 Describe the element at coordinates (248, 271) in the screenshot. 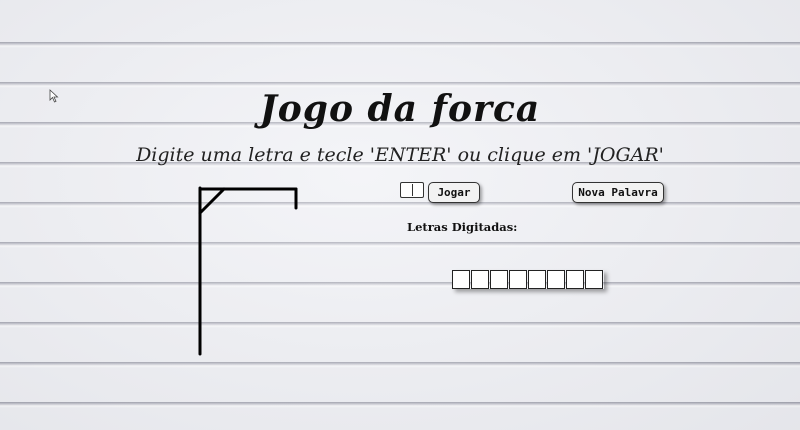

I see `gallows-drawing` at that location.